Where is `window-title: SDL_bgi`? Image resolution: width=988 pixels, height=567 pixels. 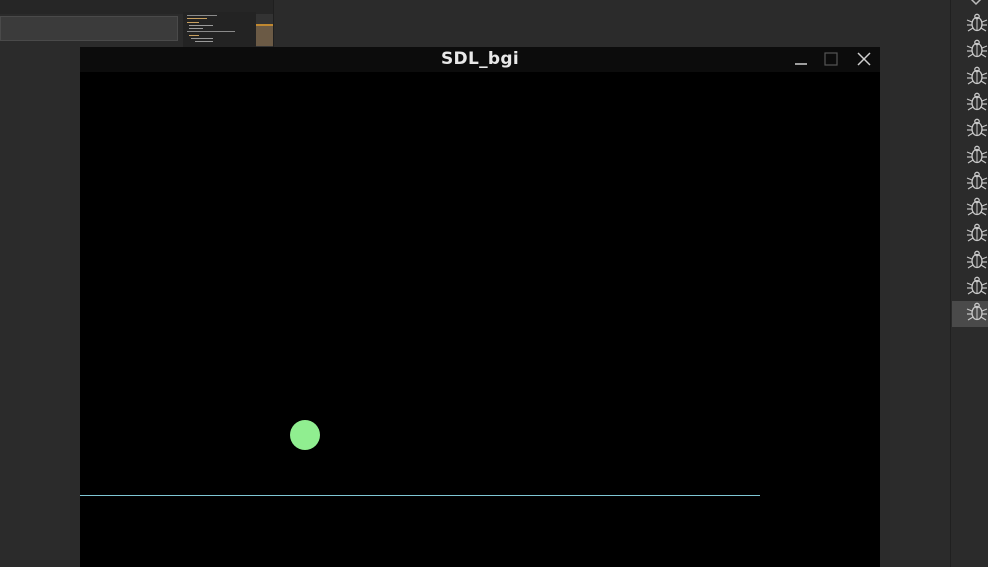
window-title: SDL_bgi is located at coordinates (480, 59).